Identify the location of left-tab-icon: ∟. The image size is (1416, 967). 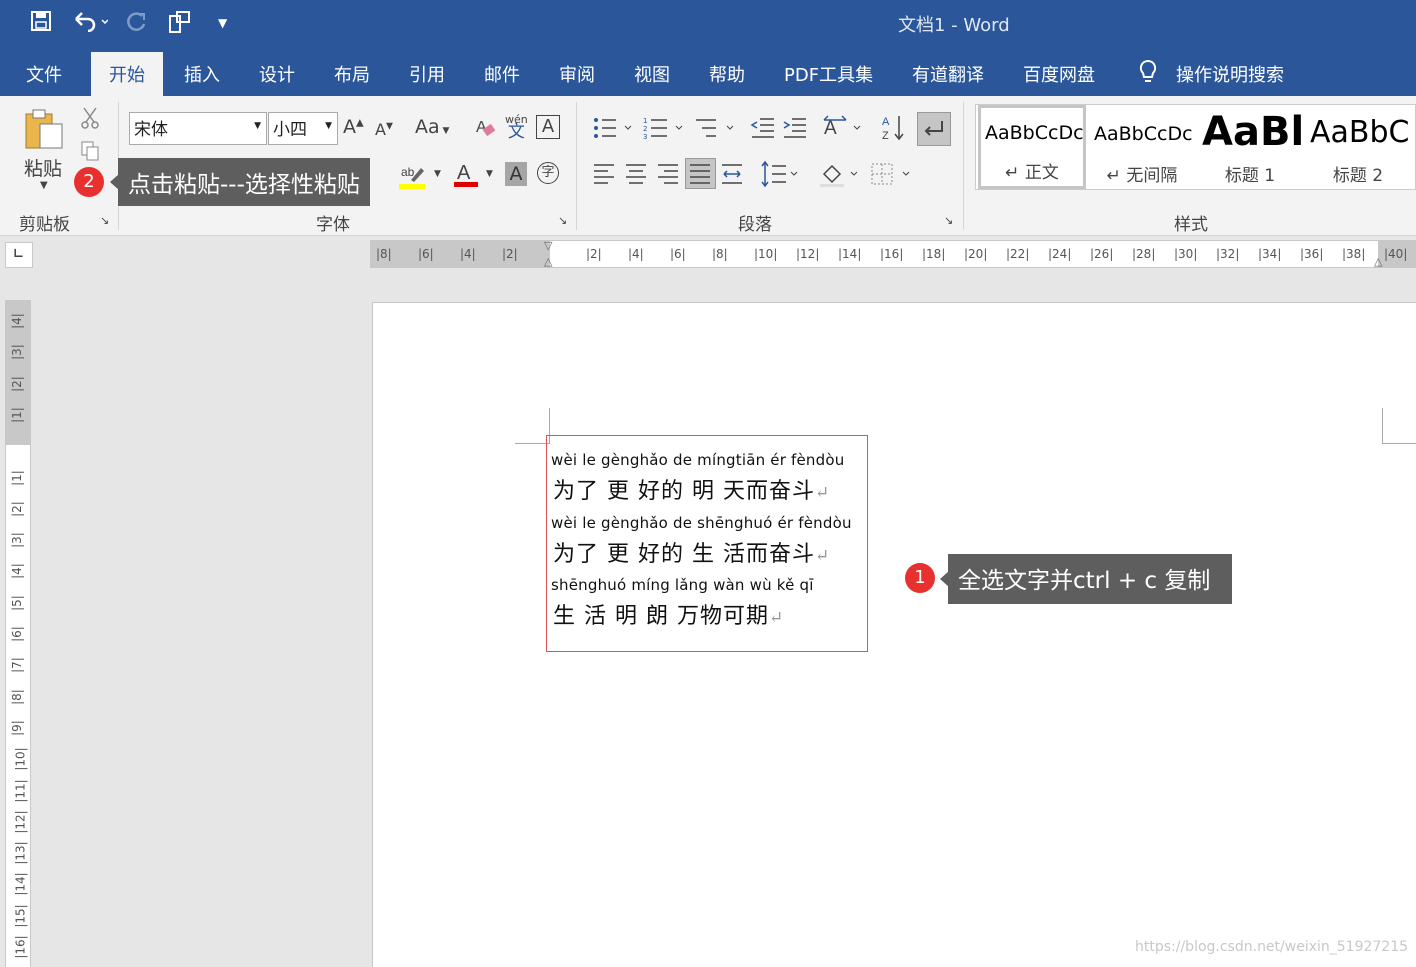
(18, 254).